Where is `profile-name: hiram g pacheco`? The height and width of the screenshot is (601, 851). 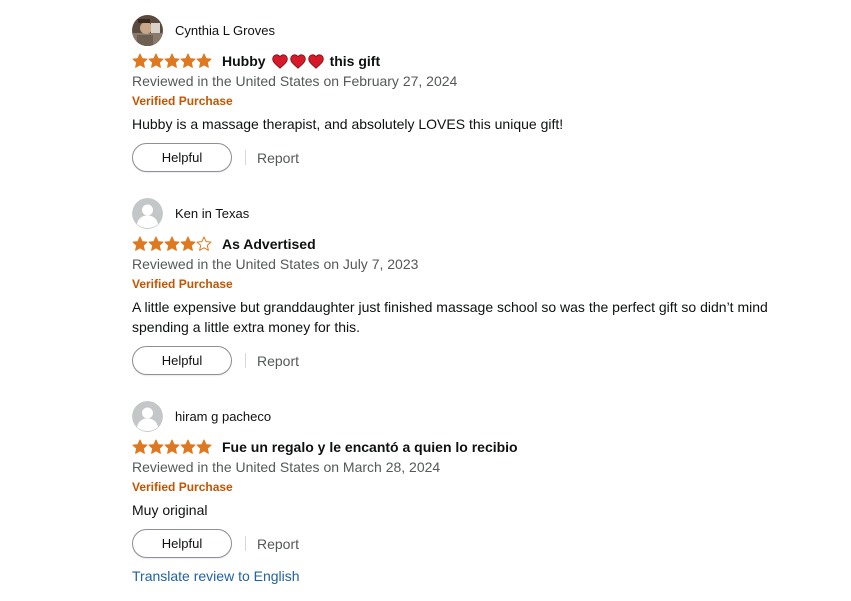 profile-name: hiram g pacheco is located at coordinates (223, 416).